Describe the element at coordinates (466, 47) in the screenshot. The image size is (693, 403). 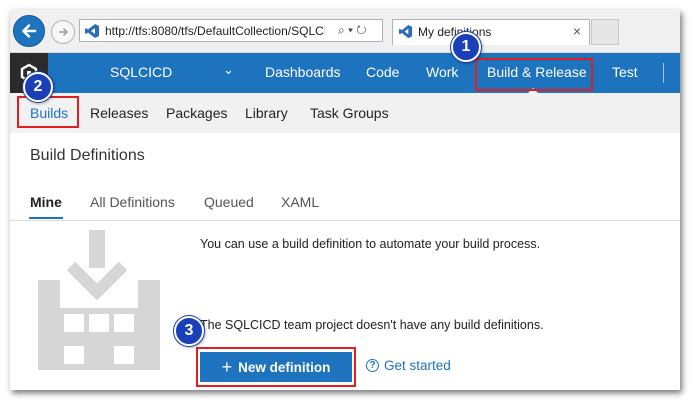
I see `step-badge-1: 1` at that location.